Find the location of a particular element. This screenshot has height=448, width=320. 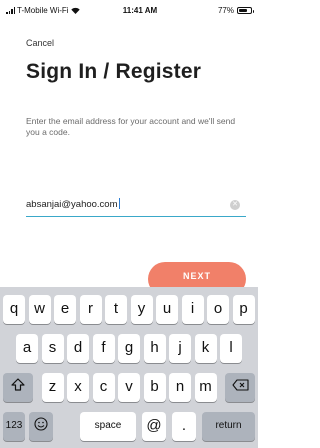

key-d: d is located at coordinates (78, 348).